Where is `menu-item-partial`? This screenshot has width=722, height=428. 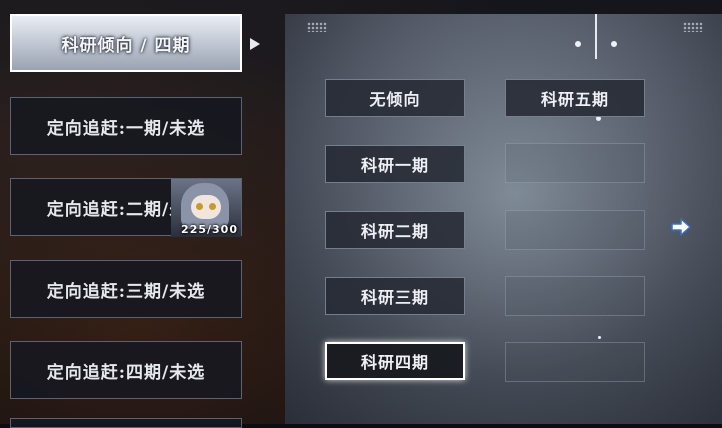 menu-item-partial is located at coordinates (126, 423).